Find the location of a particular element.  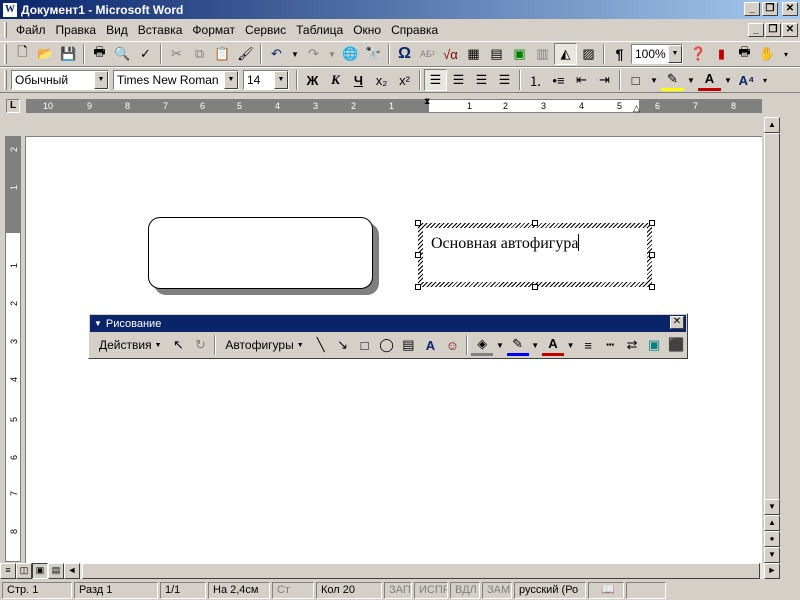

paste-icon: 📋 is located at coordinates (222, 54).